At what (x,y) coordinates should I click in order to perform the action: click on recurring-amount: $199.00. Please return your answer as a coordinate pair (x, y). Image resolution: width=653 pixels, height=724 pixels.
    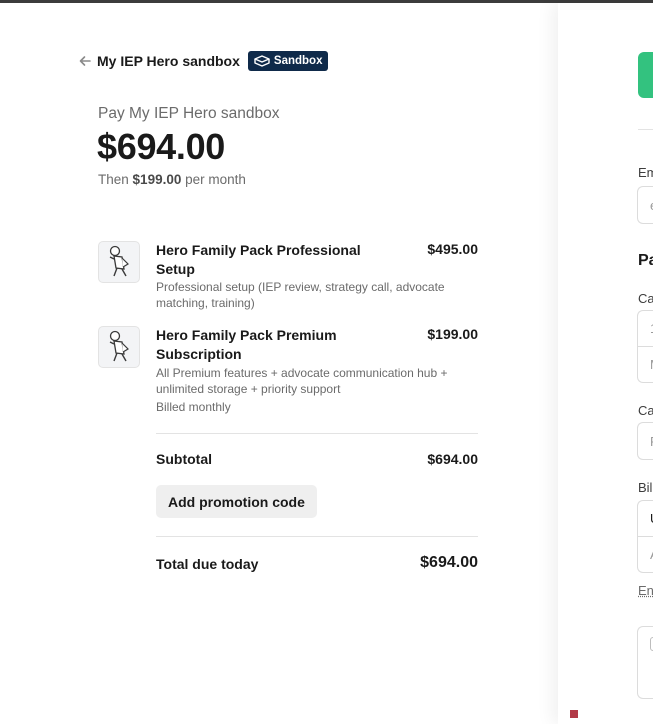
    Looking at the image, I should click on (157, 179).